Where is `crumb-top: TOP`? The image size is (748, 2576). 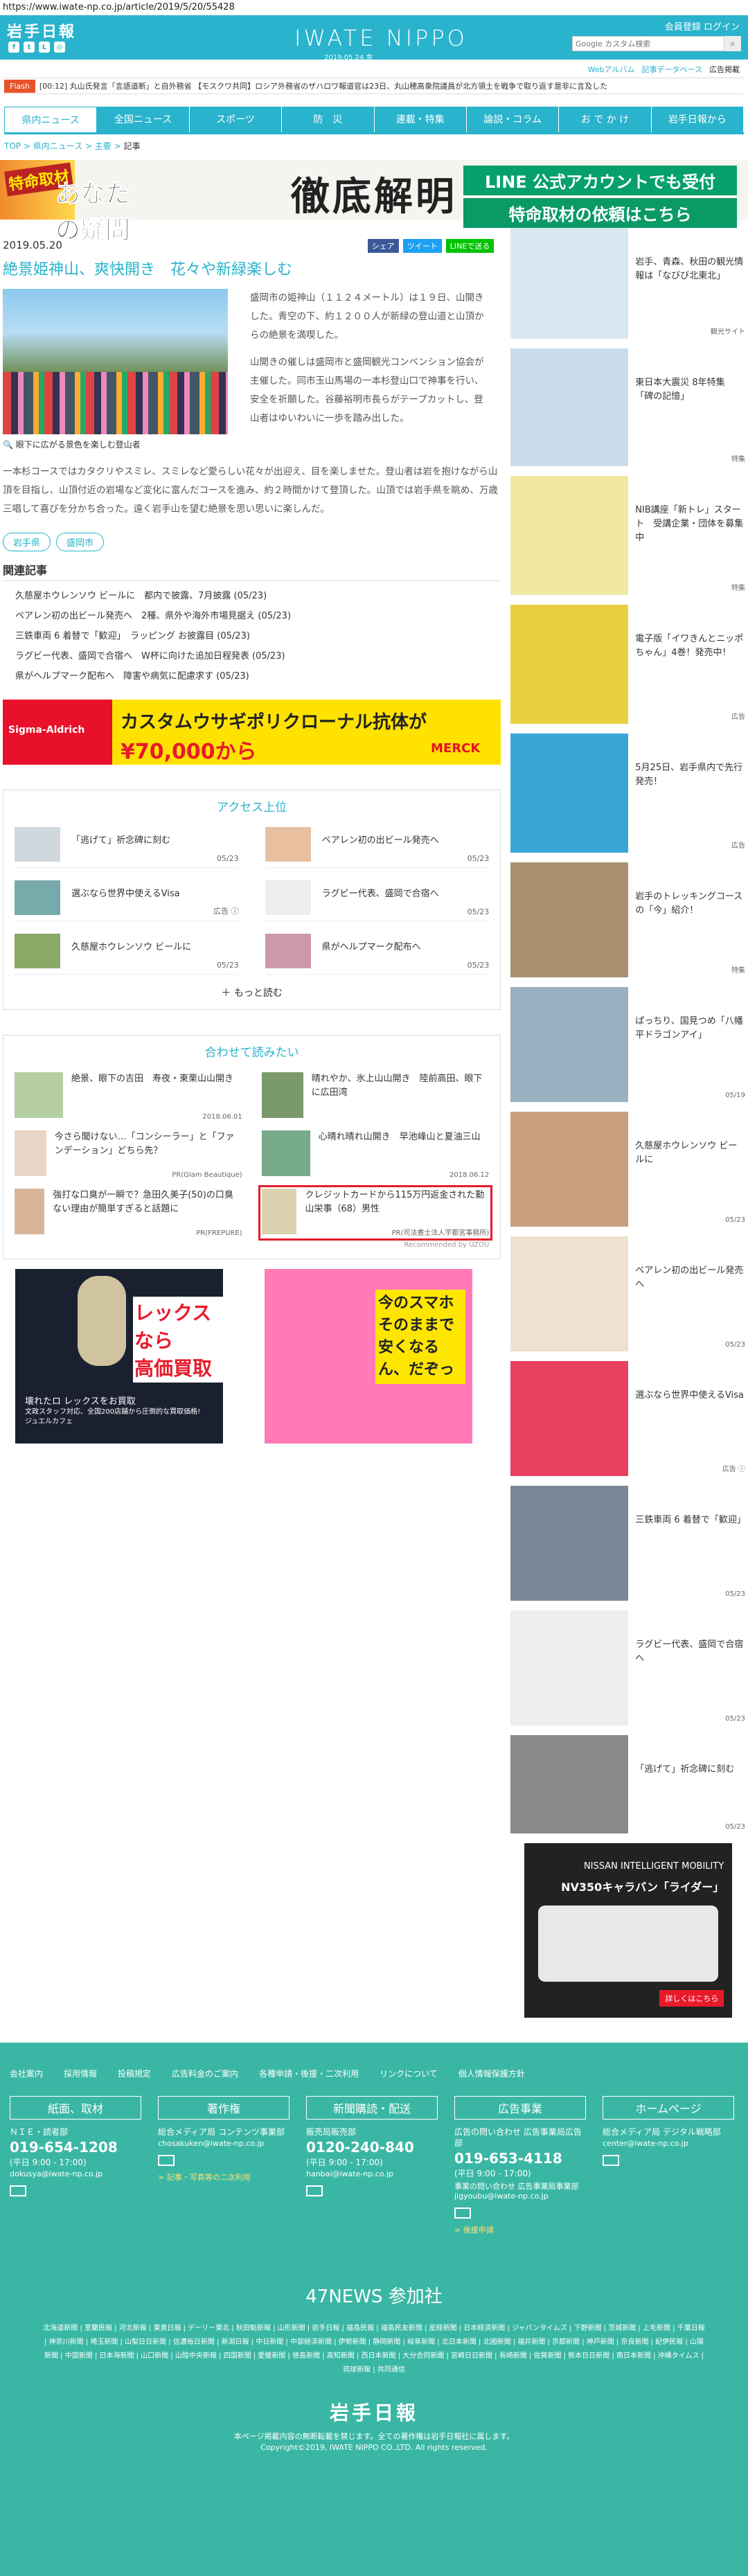
crumb-top: TOP is located at coordinates (12, 146).